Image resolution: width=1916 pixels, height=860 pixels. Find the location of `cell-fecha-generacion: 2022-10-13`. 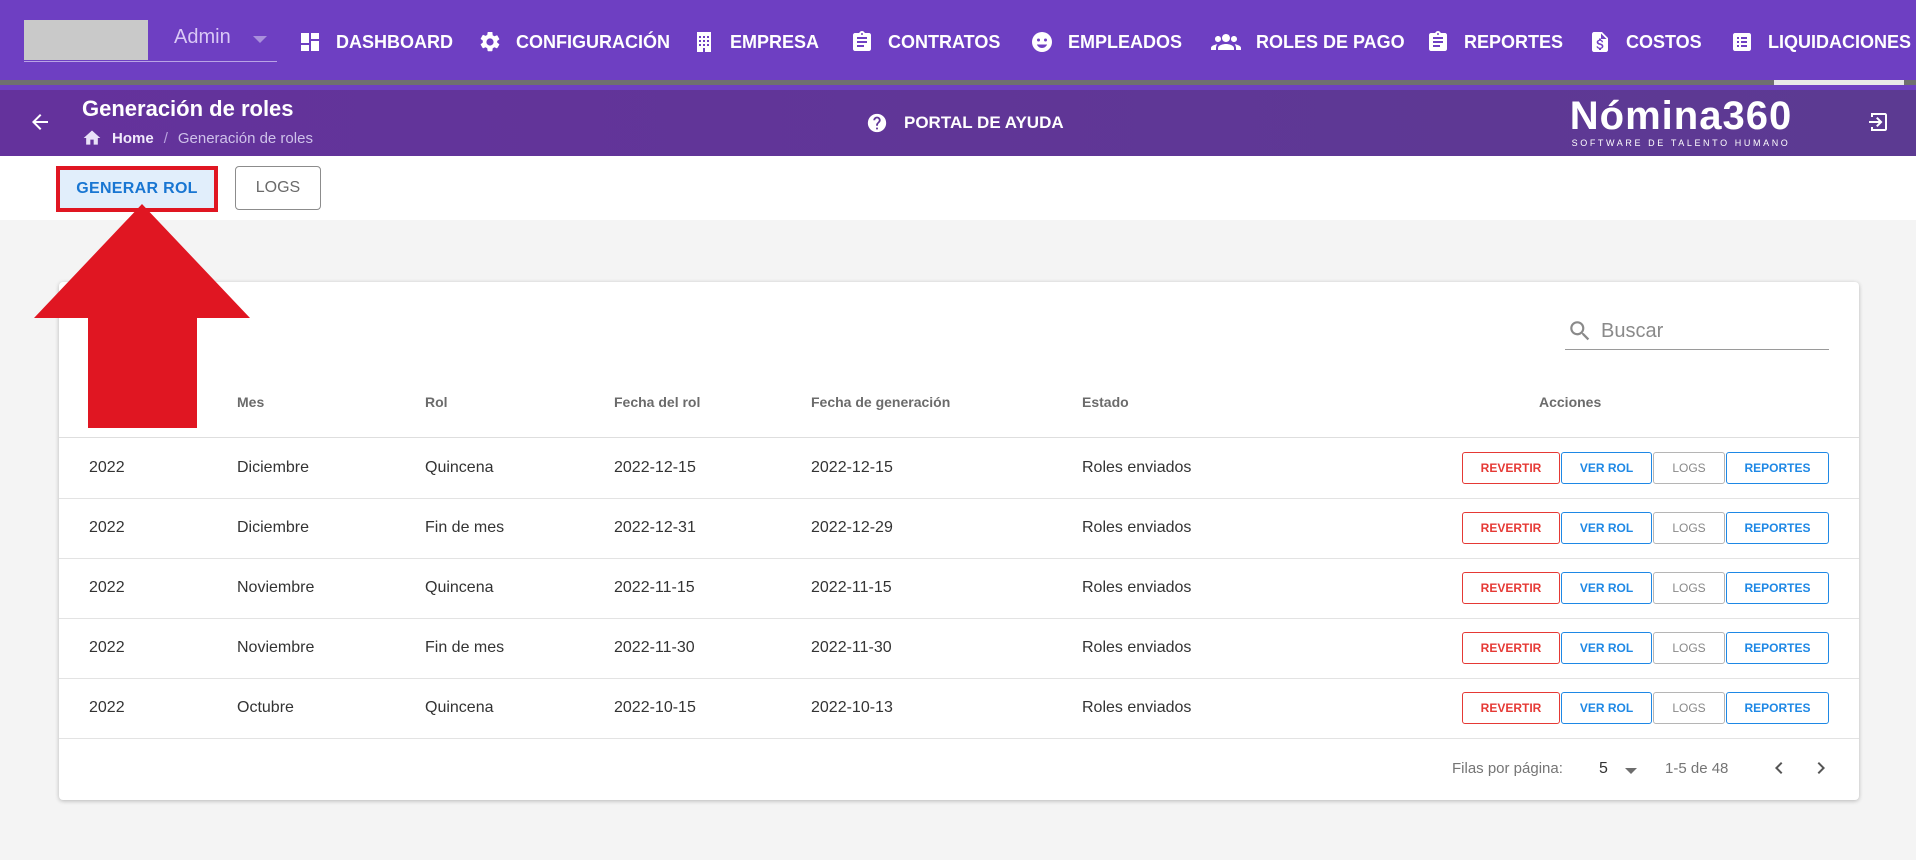

cell-fecha-generacion: 2022-10-13 is located at coordinates (852, 707).